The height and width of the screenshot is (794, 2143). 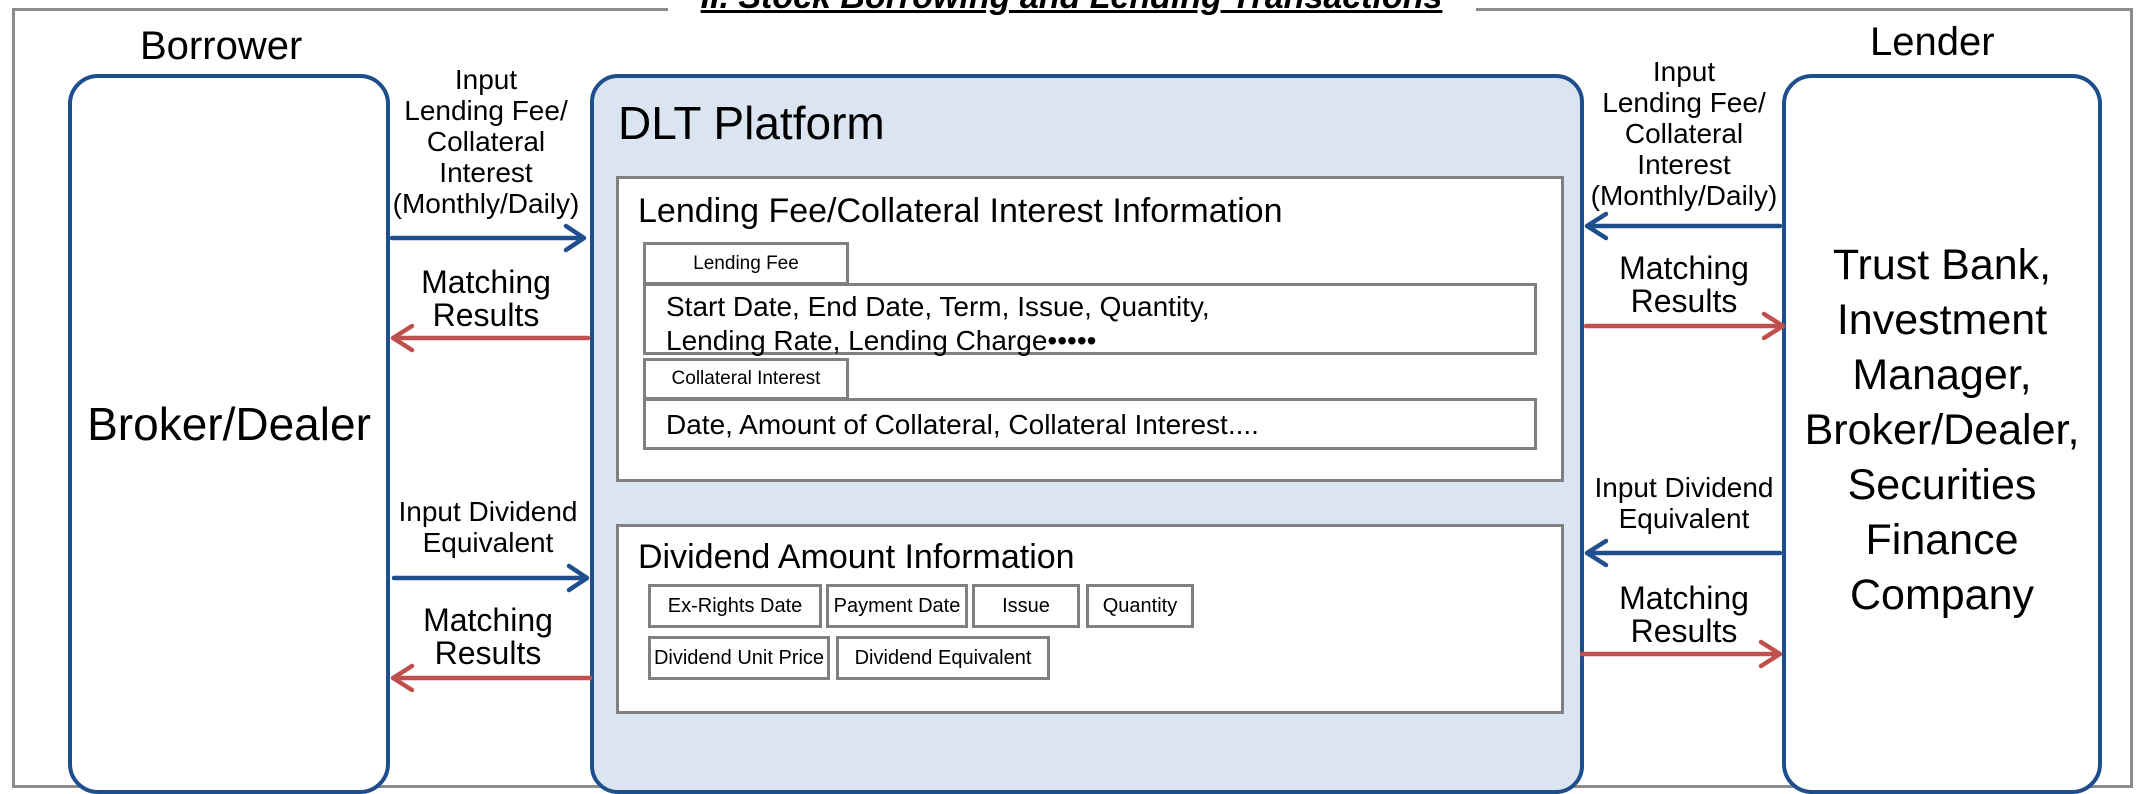 I want to click on arrow-left-input-fee, so click(x=488, y=238).